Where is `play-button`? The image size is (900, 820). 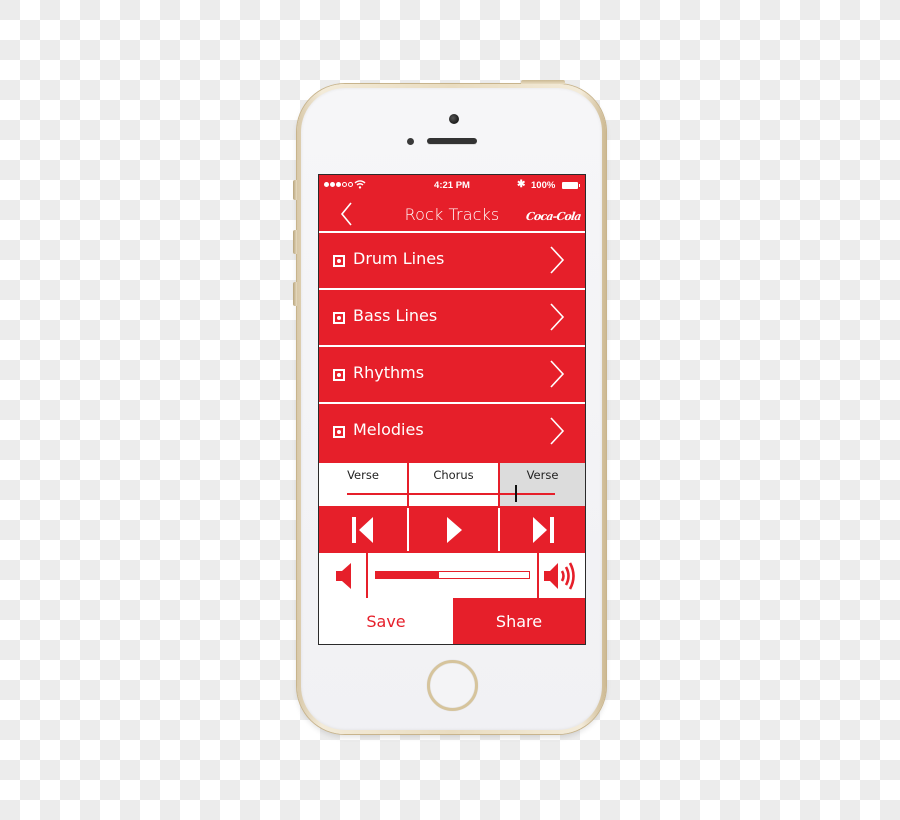 play-button is located at coordinates (452, 529).